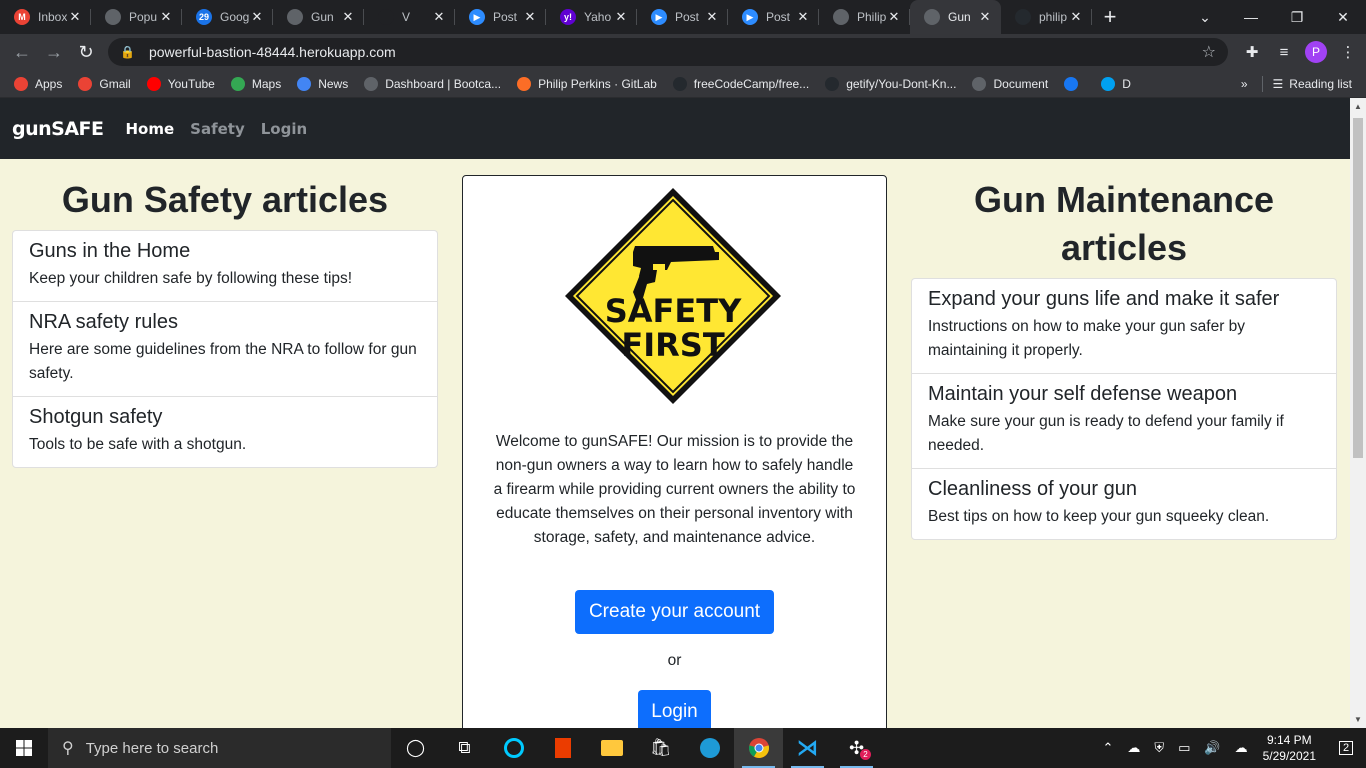 This screenshot has width=1366, height=768. I want to click on back-button: ←, so click(22, 52).